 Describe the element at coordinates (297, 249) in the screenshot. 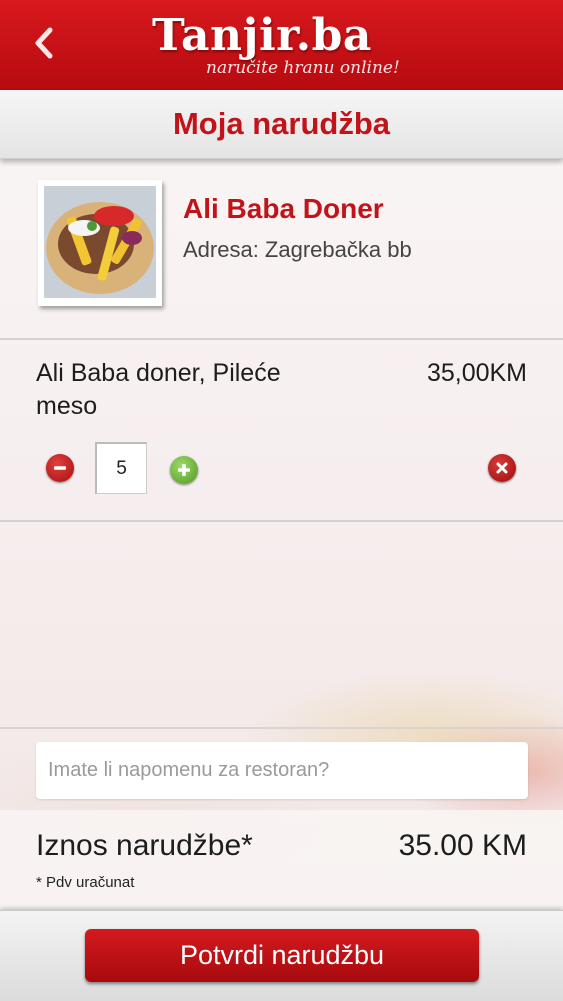

I see `restaurant-address: Adresa: Zagrebačka bb` at that location.